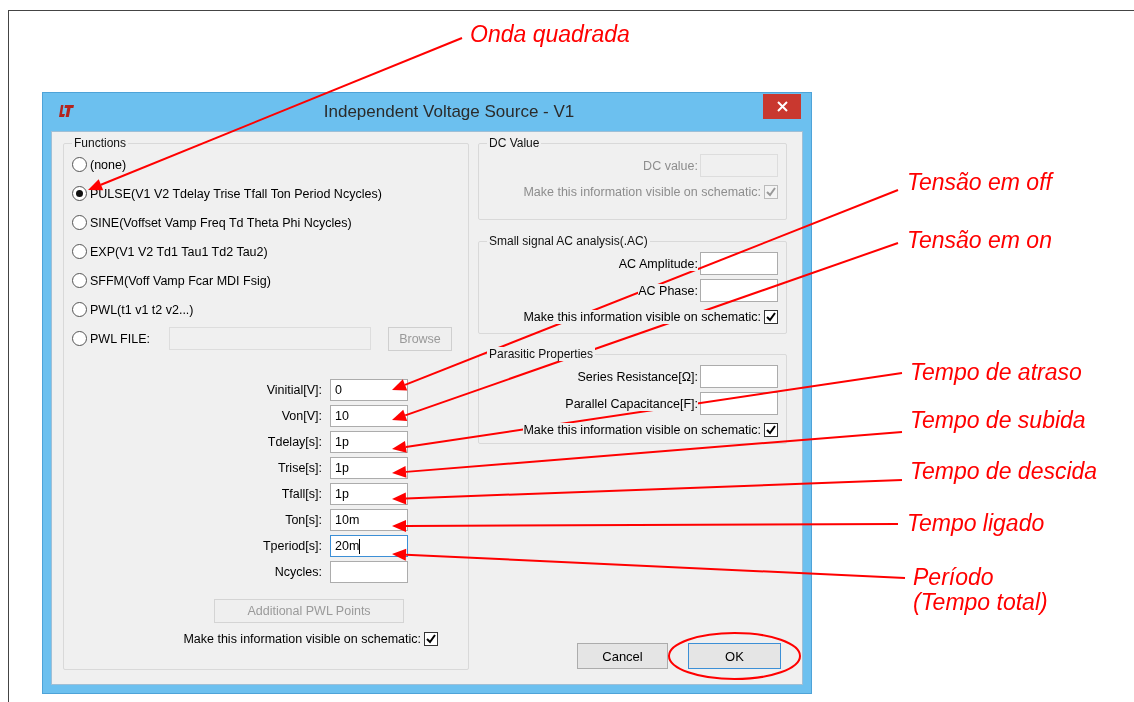  I want to click on input-field: 10, so click(369, 416).